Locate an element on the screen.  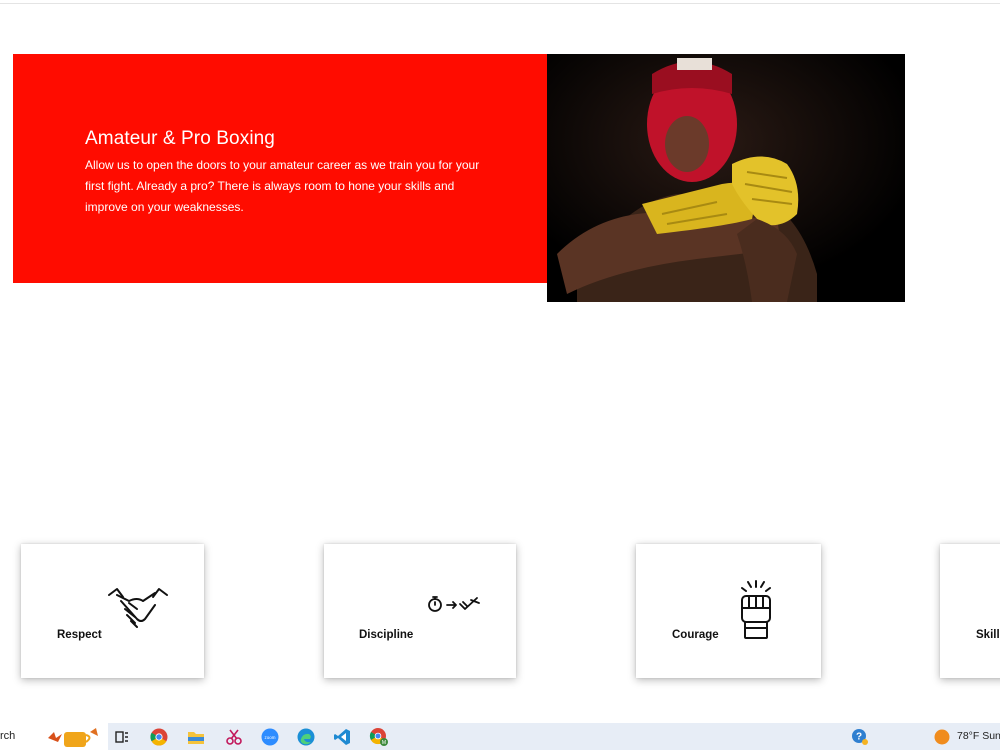
svg-text: zoom is located at coordinates (269, 737).